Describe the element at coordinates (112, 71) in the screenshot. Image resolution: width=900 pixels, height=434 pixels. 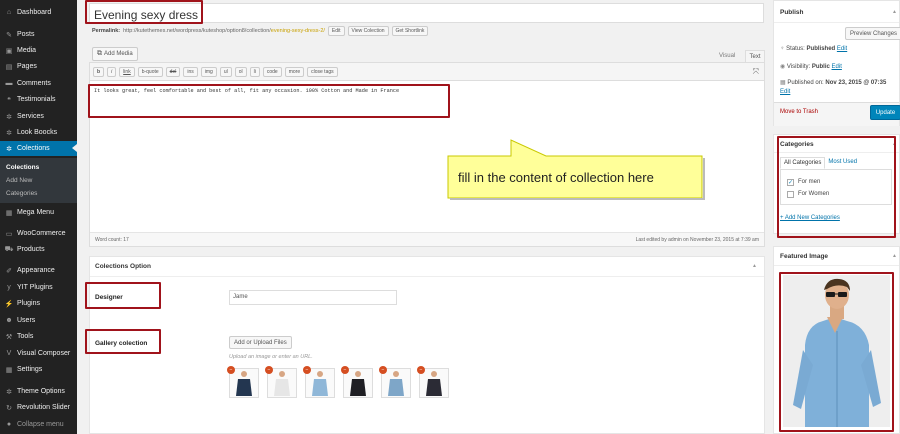
I see `quicktag-i-button: i` at that location.